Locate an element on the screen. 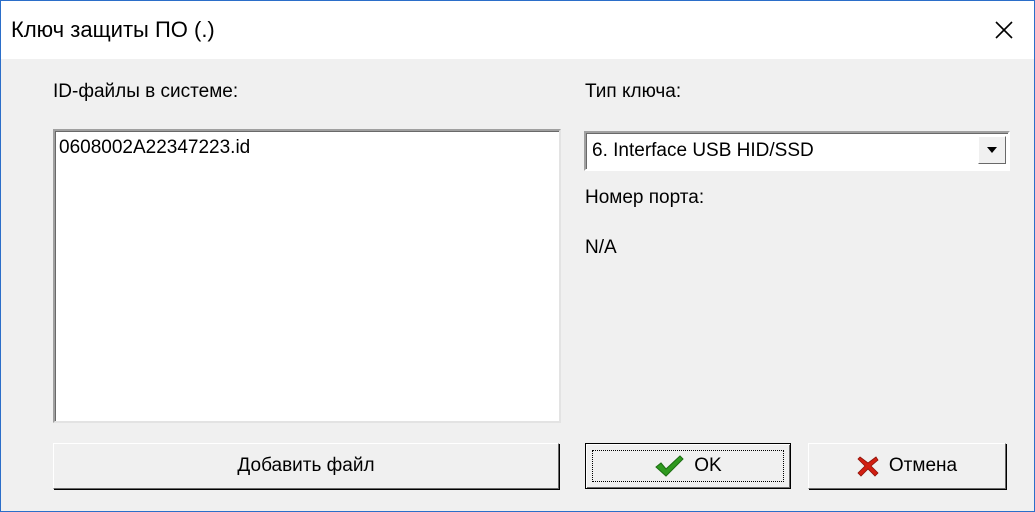 The width and height of the screenshot is (1035, 512). cancel-button: Отмена is located at coordinates (907, 466).